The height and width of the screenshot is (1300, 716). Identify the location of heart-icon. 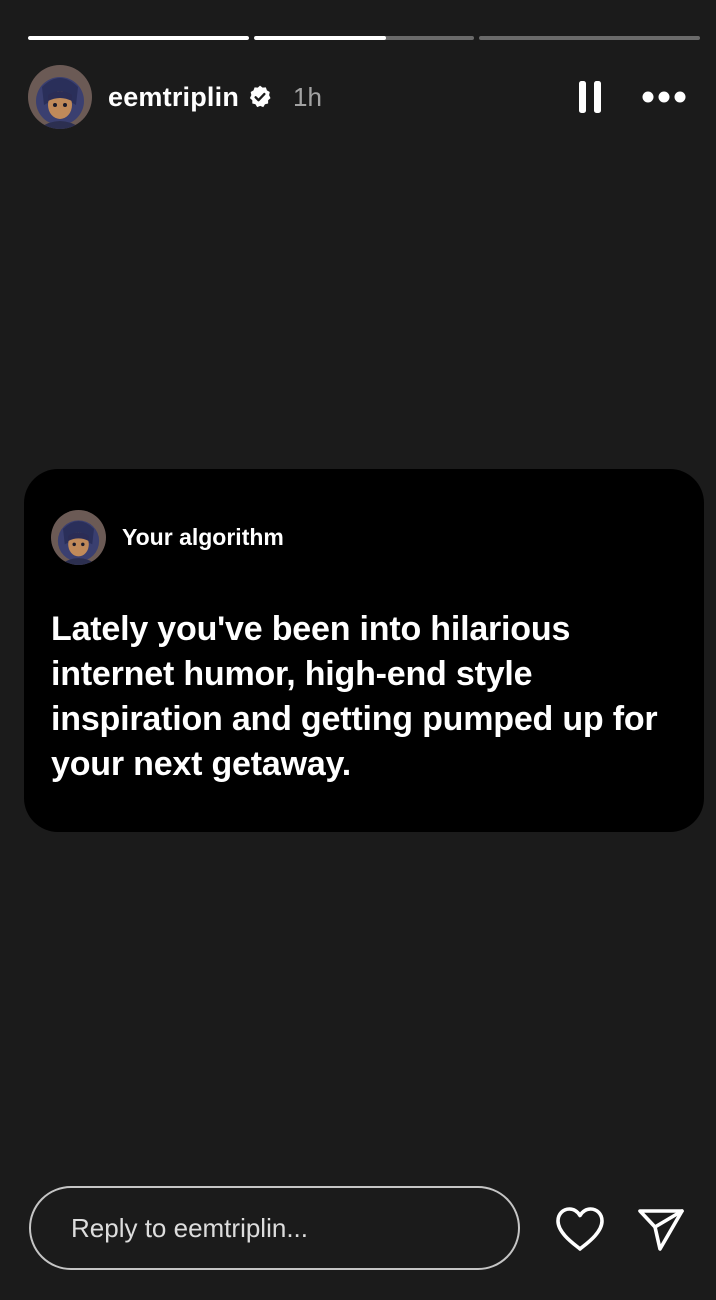
(580, 1229).